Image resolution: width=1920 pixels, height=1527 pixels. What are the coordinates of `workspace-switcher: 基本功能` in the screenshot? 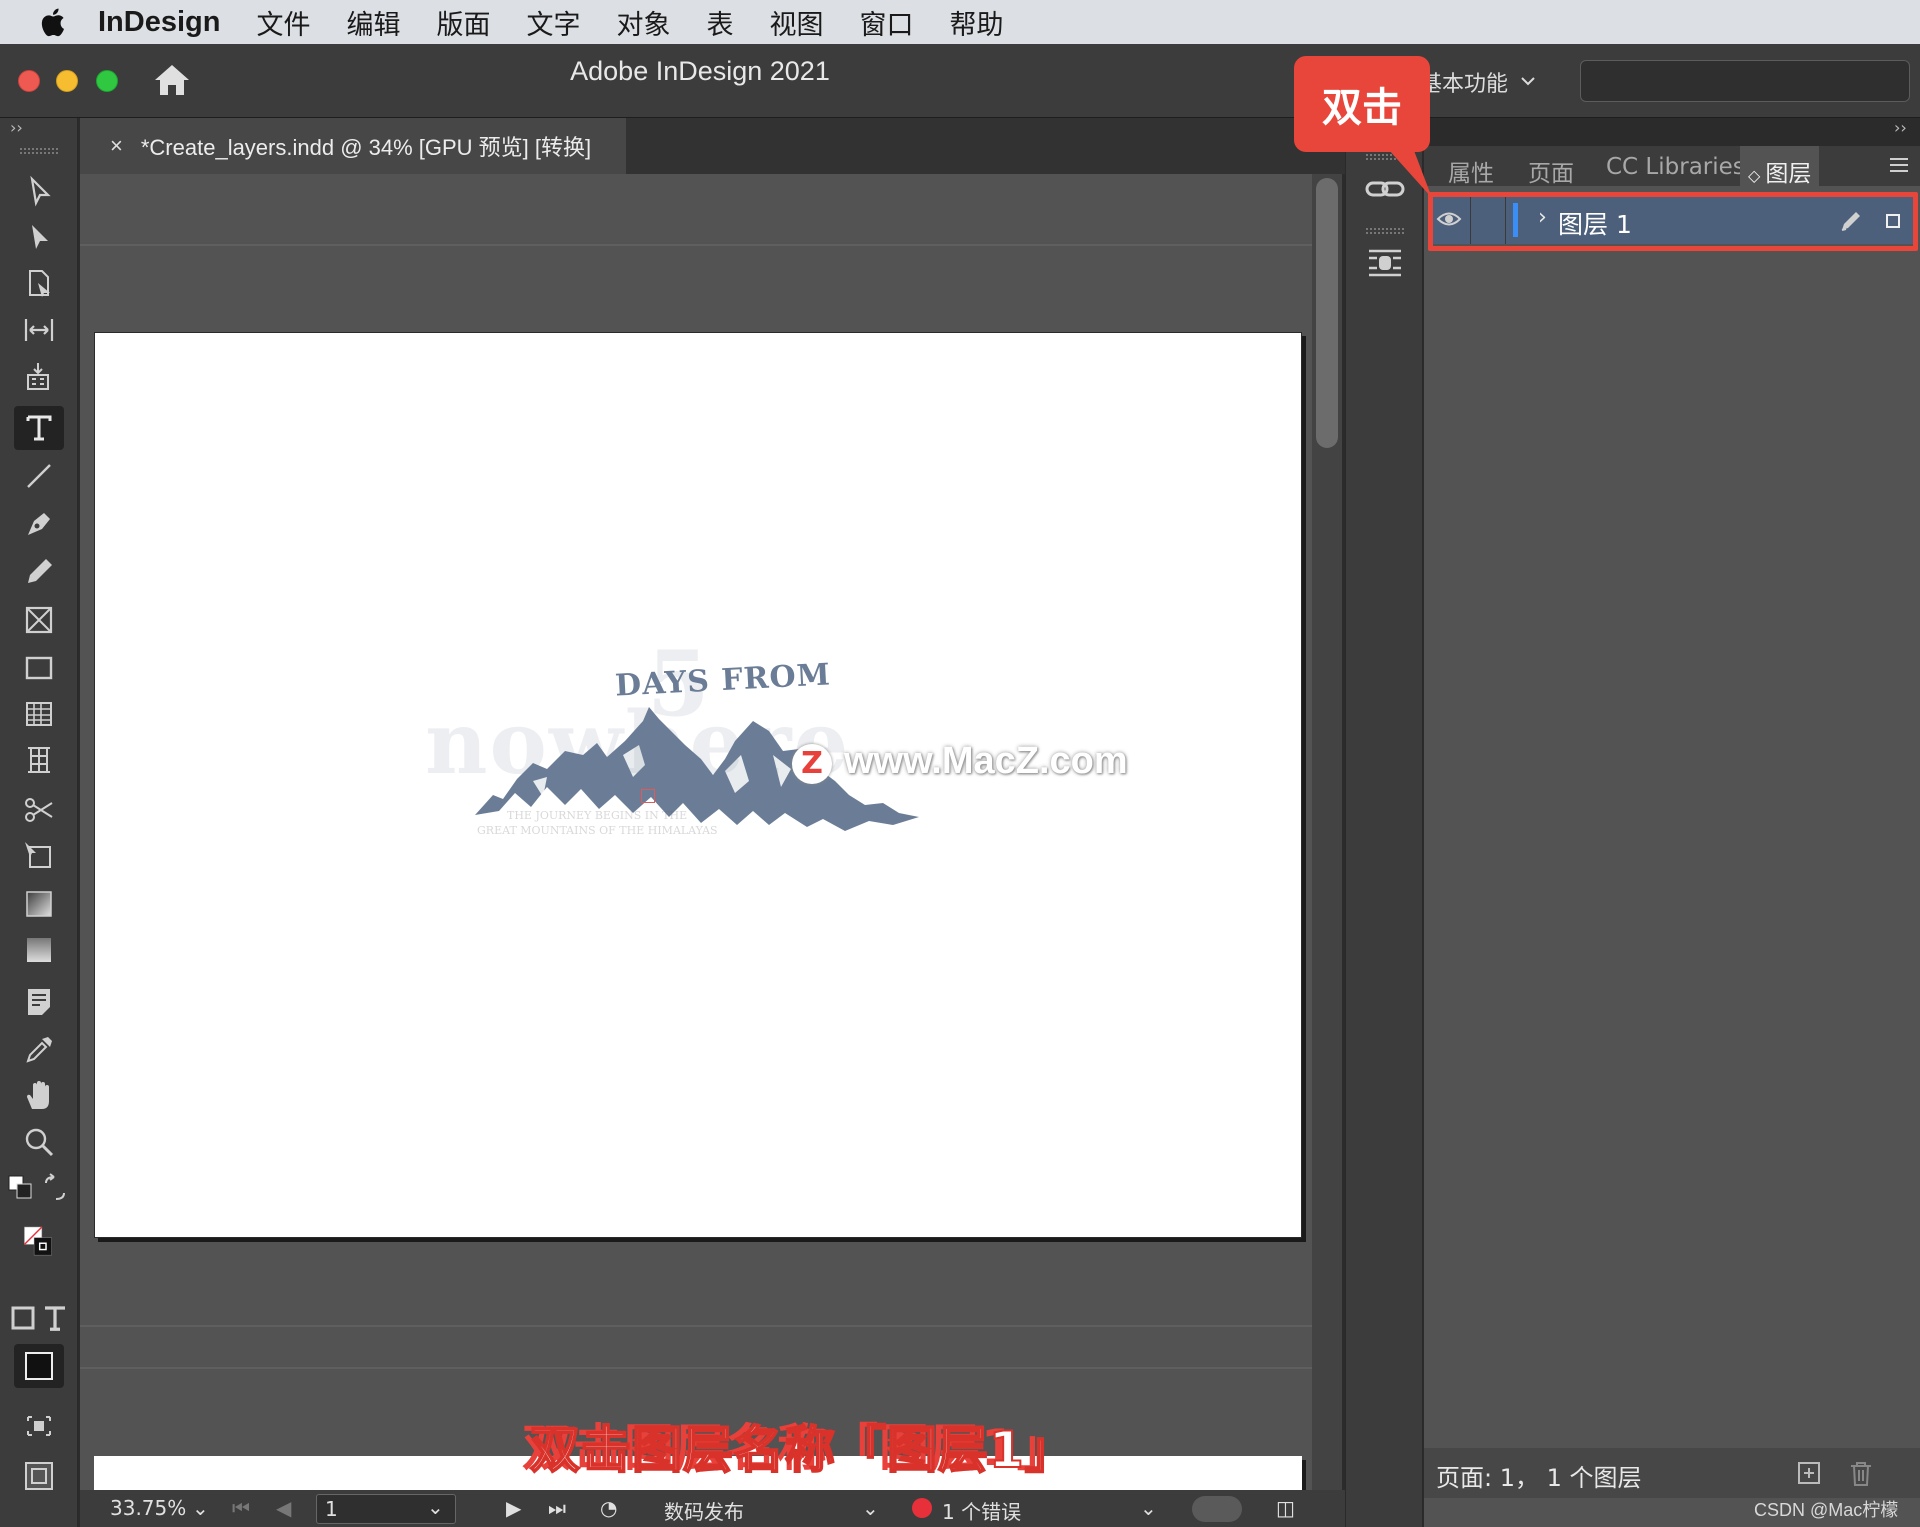 It's located at (1464, 82).